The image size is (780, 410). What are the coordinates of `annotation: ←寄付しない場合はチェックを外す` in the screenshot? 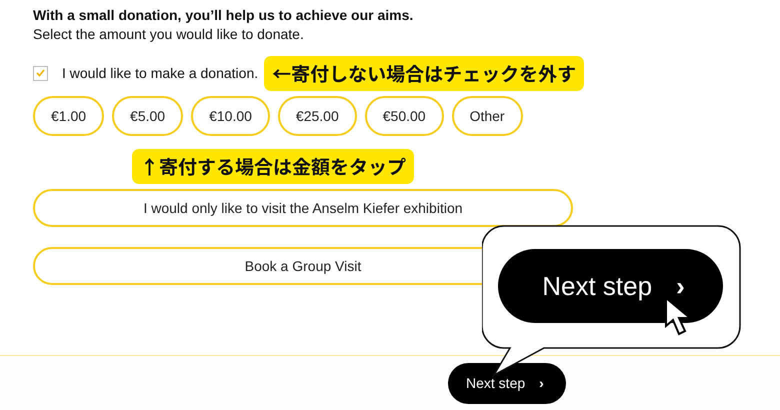 It's located at (424, 73).